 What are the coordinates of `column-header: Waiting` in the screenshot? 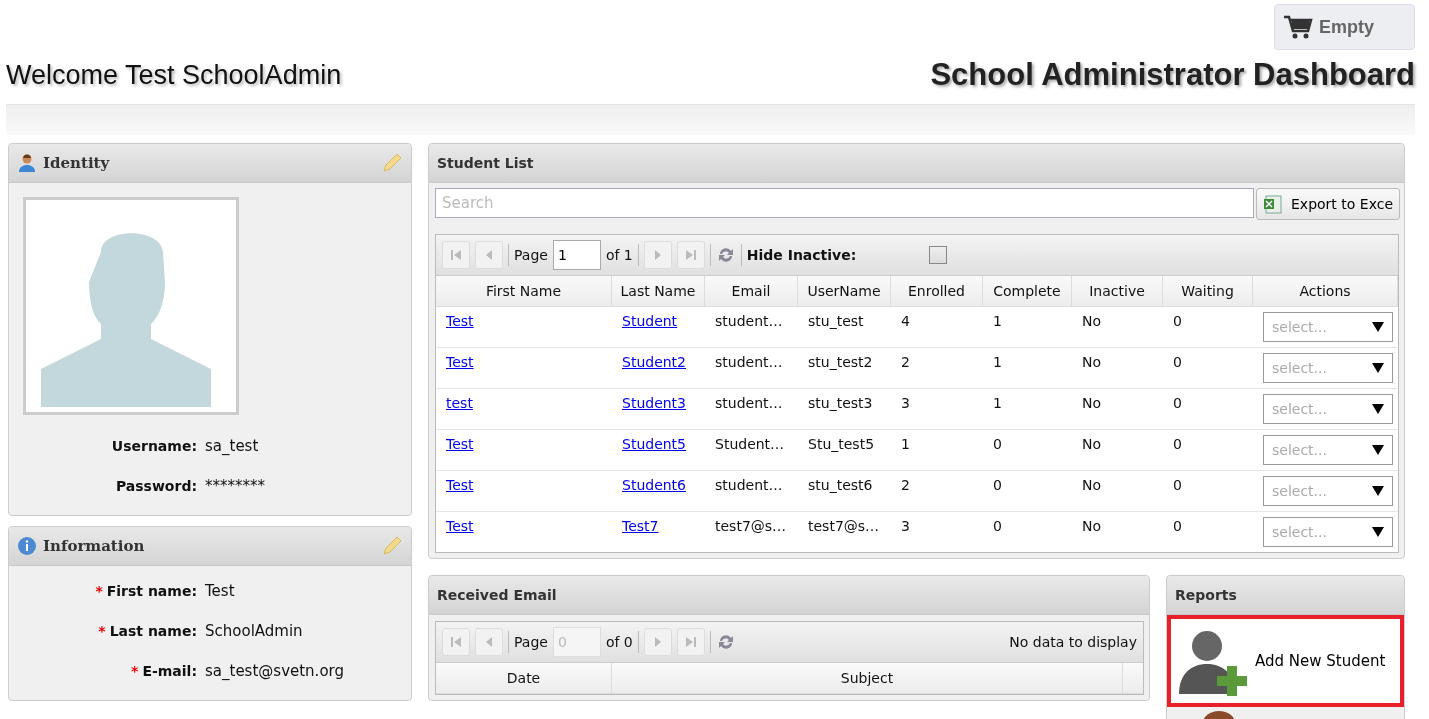 It's located at (1208, 291).